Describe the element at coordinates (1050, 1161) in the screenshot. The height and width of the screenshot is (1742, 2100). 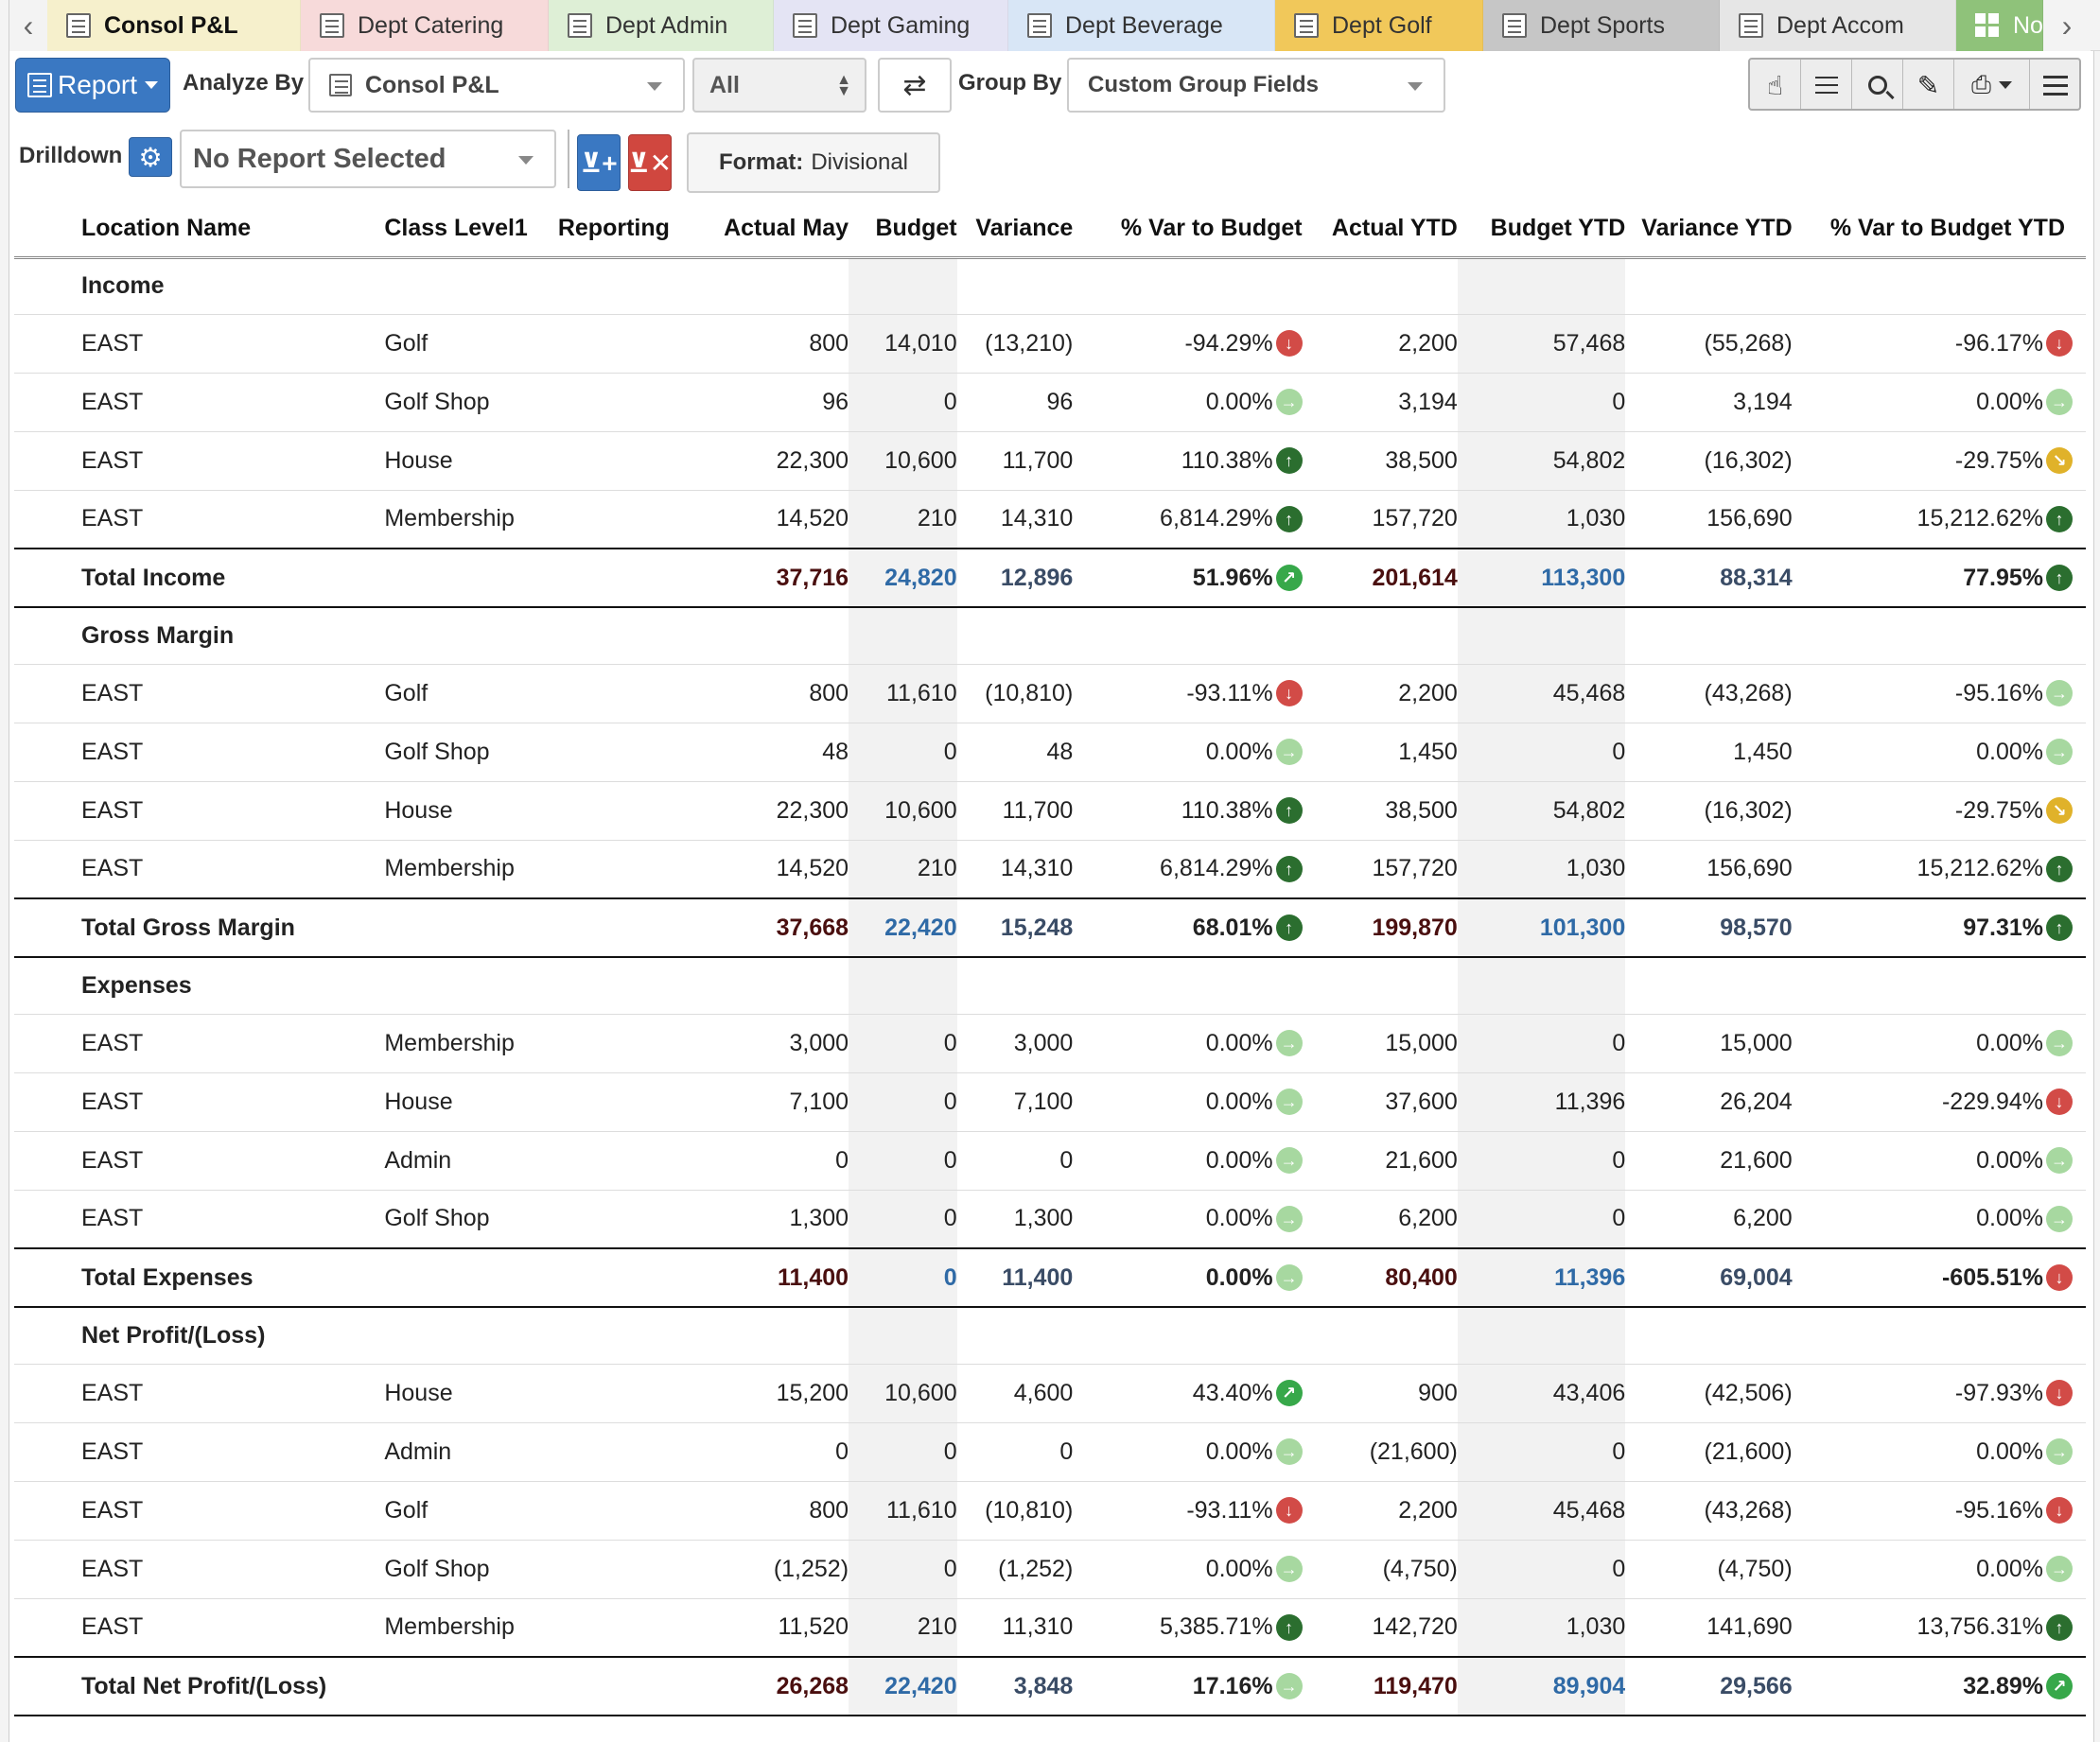
I see `table-row: EAST Admin 0 0 0 0.00% → 21,600 0 21,600 0.00% →` at that location.